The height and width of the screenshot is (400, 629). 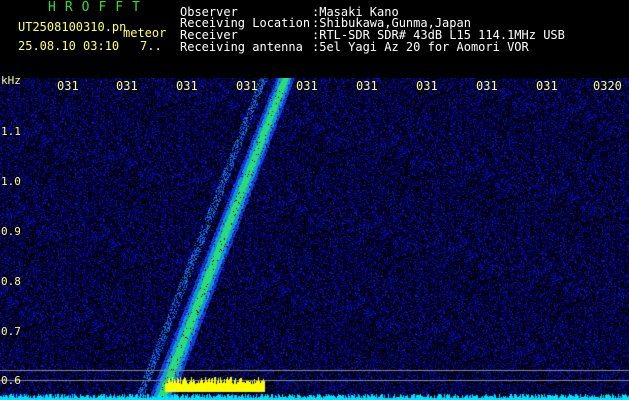 I want to click on x-tick: 0320, so click(x=607, y=86).